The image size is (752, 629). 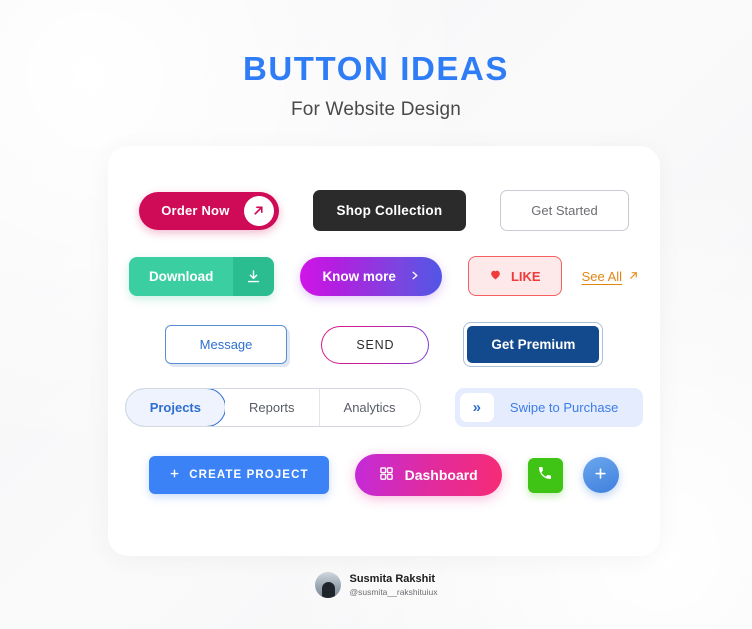 I want to click on download-button: Download, so click(x=201, y=276).